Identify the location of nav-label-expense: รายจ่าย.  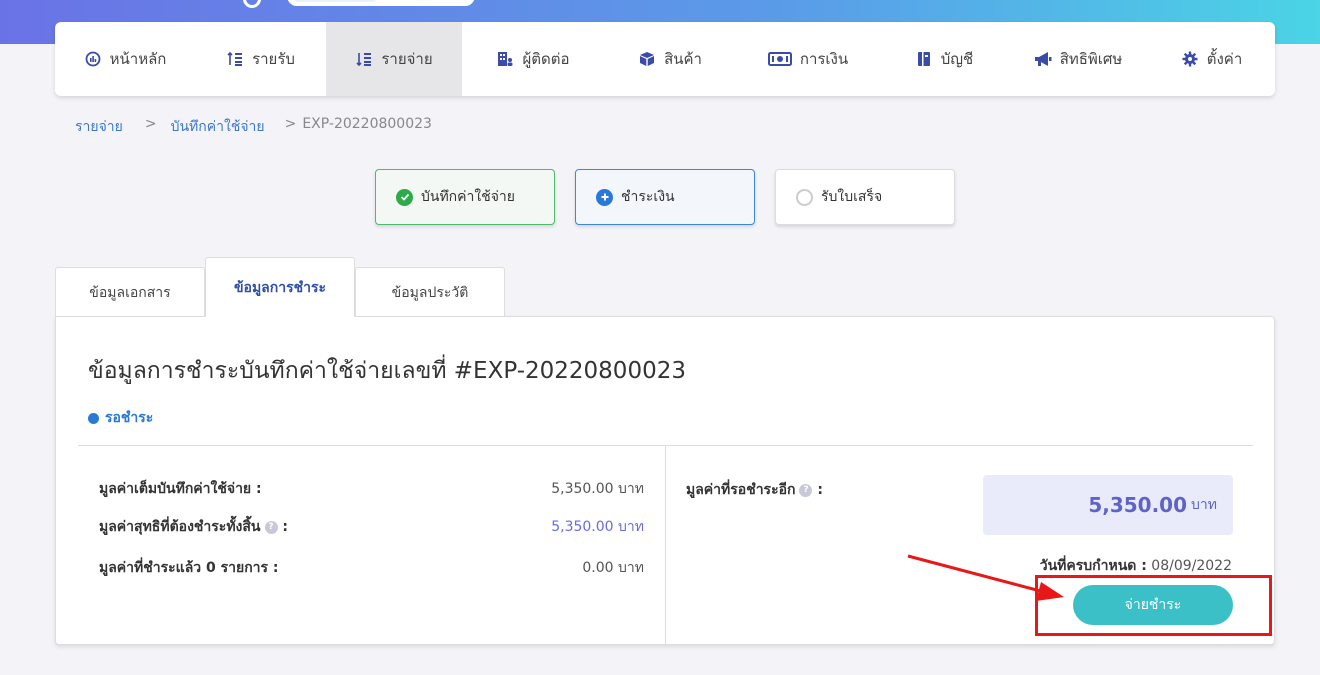
(407, 59).